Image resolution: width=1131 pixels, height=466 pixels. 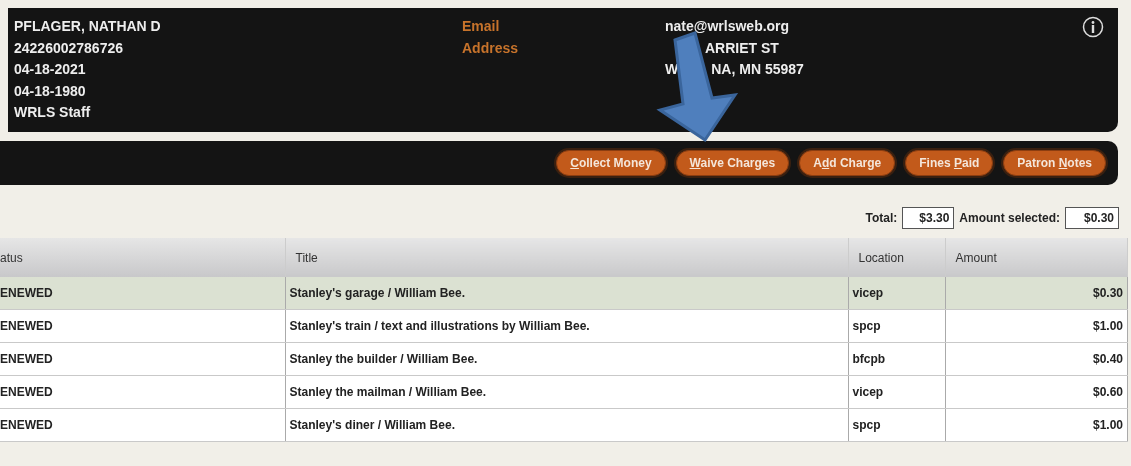 I want to click on location-cell: bfcpb, so click(x=896, y=359).